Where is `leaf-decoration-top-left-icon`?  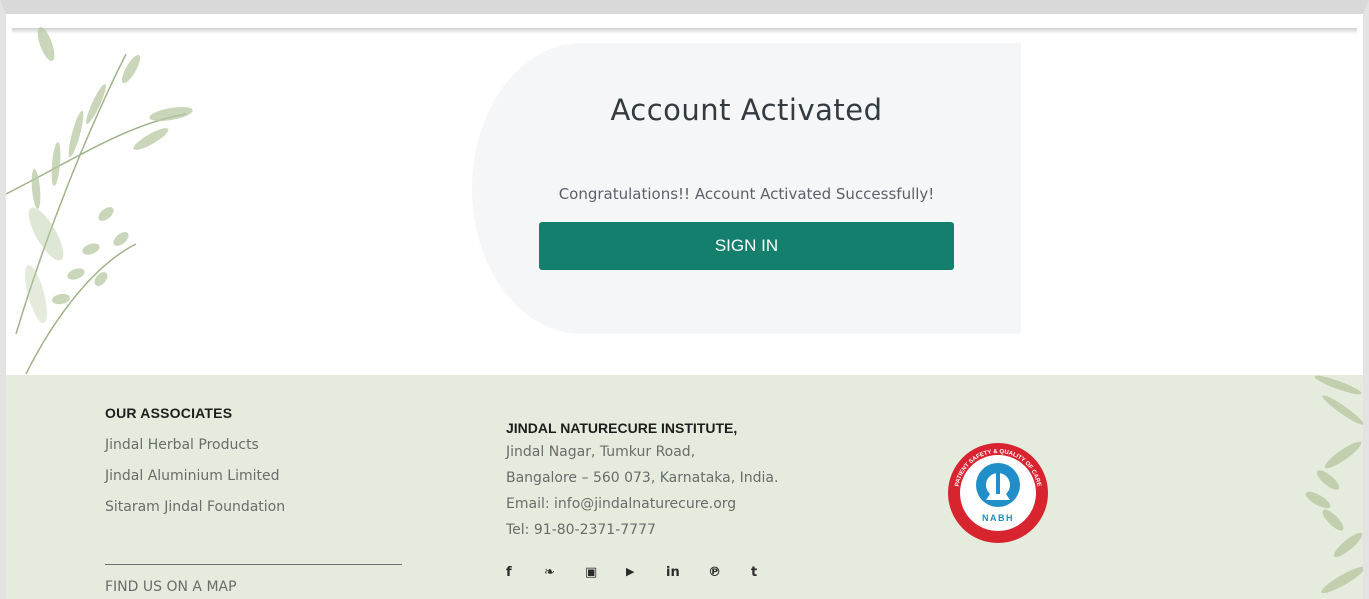 leaf-decoration-top-left-icon is located at coordinates (99, 200).